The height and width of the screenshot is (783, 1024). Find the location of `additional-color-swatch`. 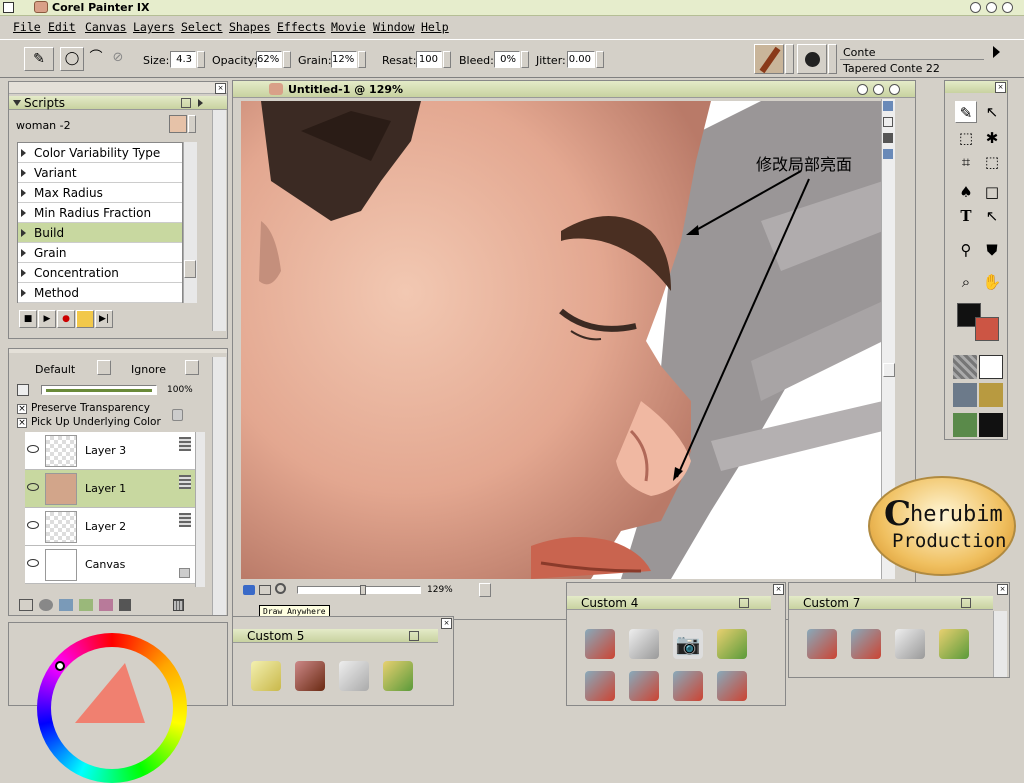

additional-color-swatch is located at coordinates (987, 329).